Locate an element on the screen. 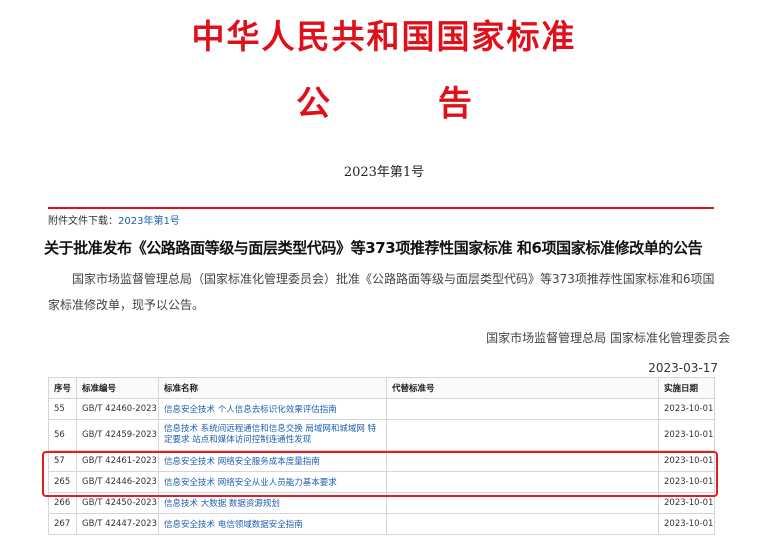  standard-title: 中华人民共和国国家标准 is located at coordinates (384, 36).